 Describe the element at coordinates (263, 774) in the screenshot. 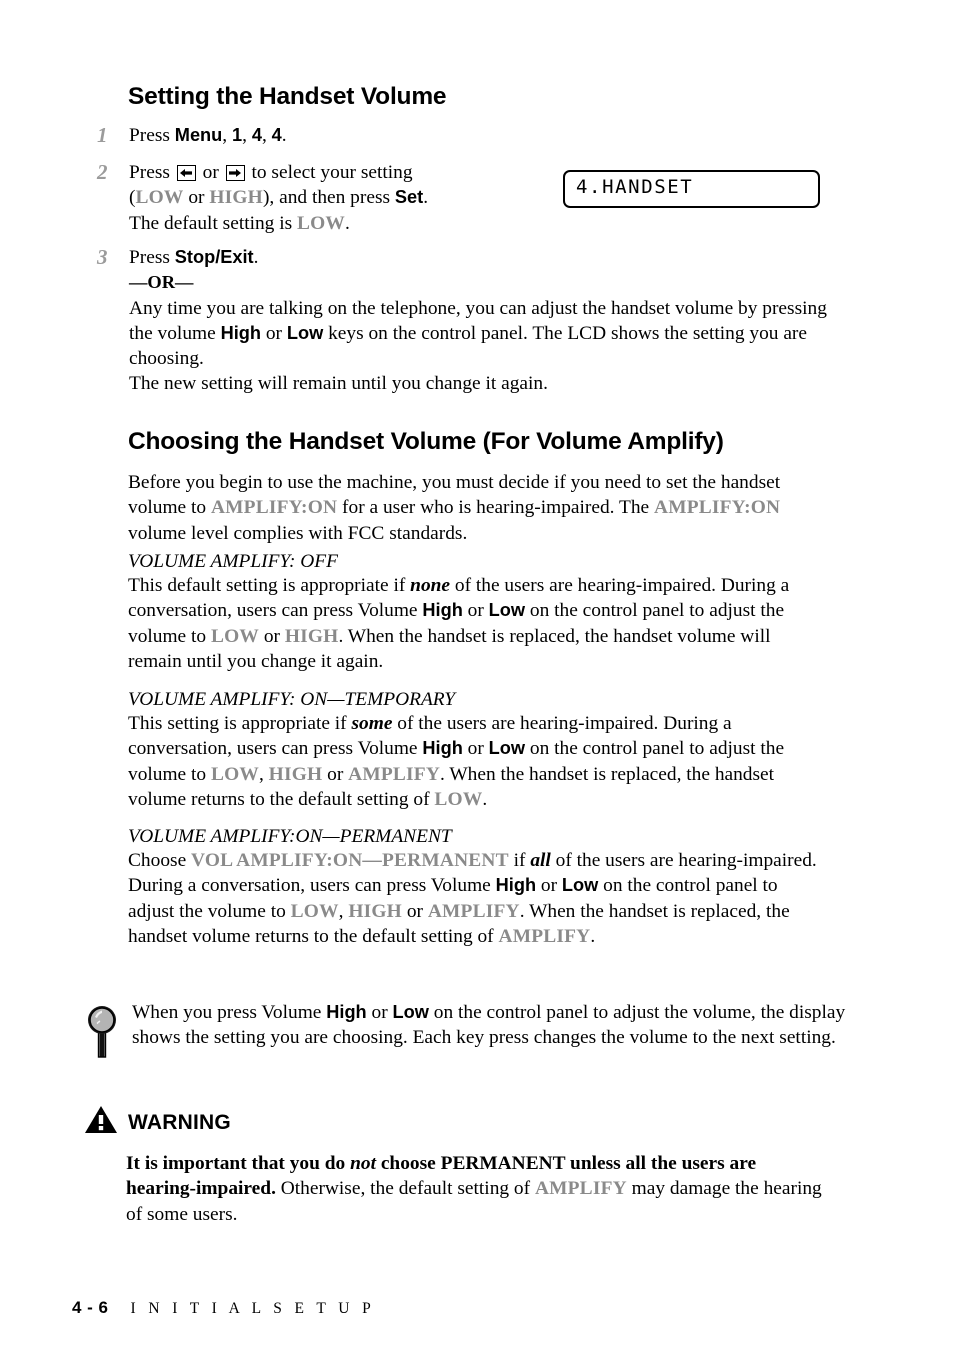

I see `m2-e: ,` at that location.